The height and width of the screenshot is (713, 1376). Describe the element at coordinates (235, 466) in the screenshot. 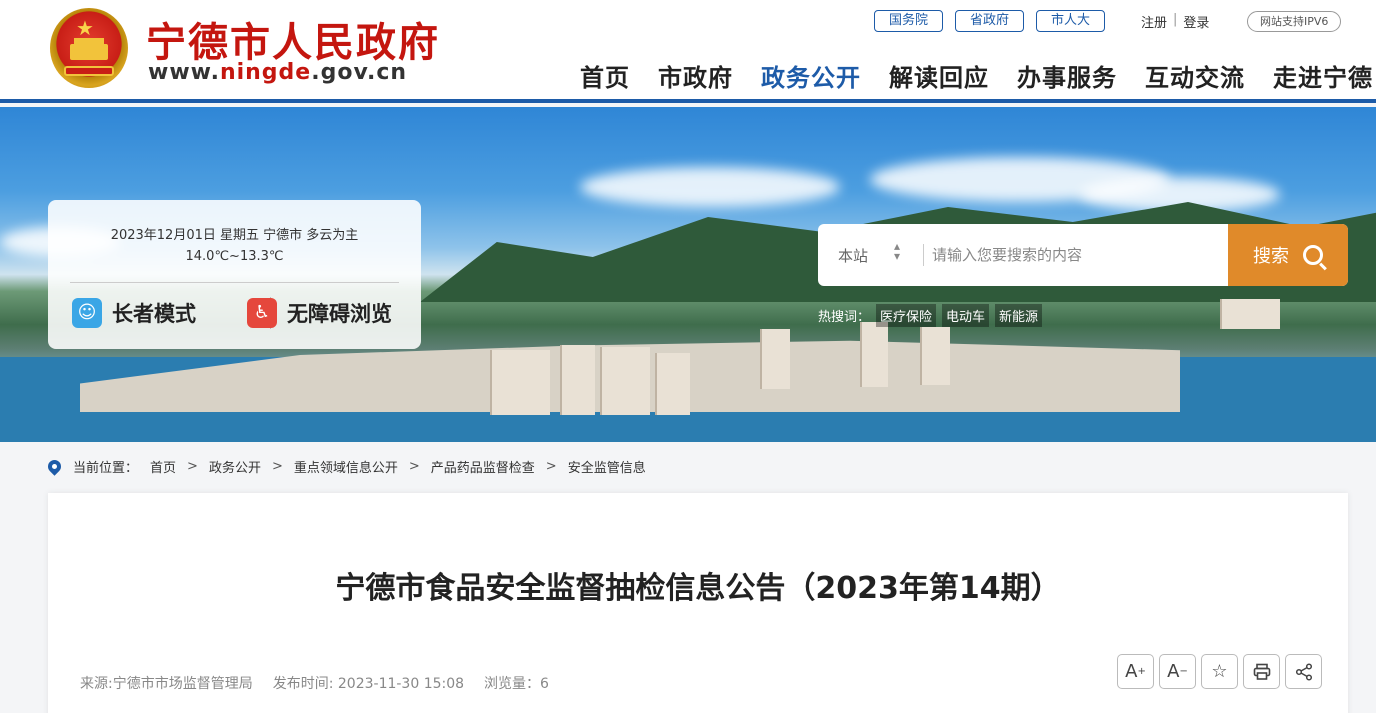

I see `breadcrumb-government-affairs: 政务公开` at that location.